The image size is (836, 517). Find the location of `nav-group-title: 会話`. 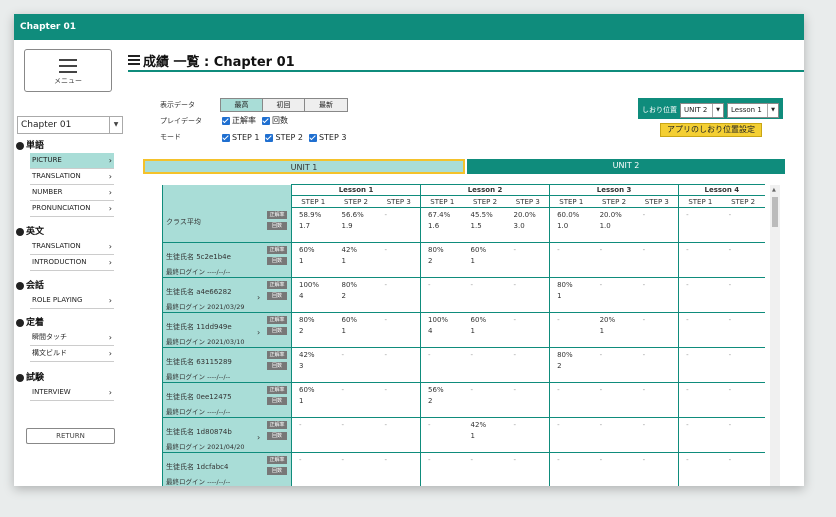

nav-group-title: 会話 is located at coordinates (35, 286).